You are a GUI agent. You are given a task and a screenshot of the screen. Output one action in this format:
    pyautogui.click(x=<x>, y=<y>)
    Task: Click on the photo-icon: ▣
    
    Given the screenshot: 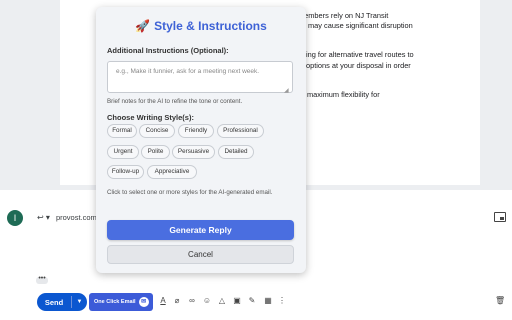 What is the action you would take?
    pyautogui.click(x=237, y=301)
    